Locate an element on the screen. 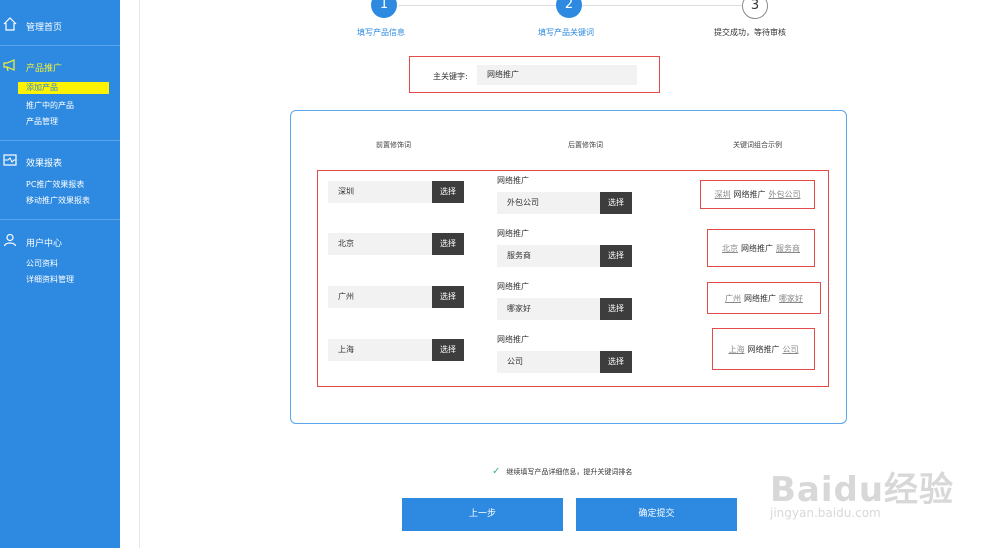  sidebar-item-home: 管理首页 is located at coordinates (60, 26).